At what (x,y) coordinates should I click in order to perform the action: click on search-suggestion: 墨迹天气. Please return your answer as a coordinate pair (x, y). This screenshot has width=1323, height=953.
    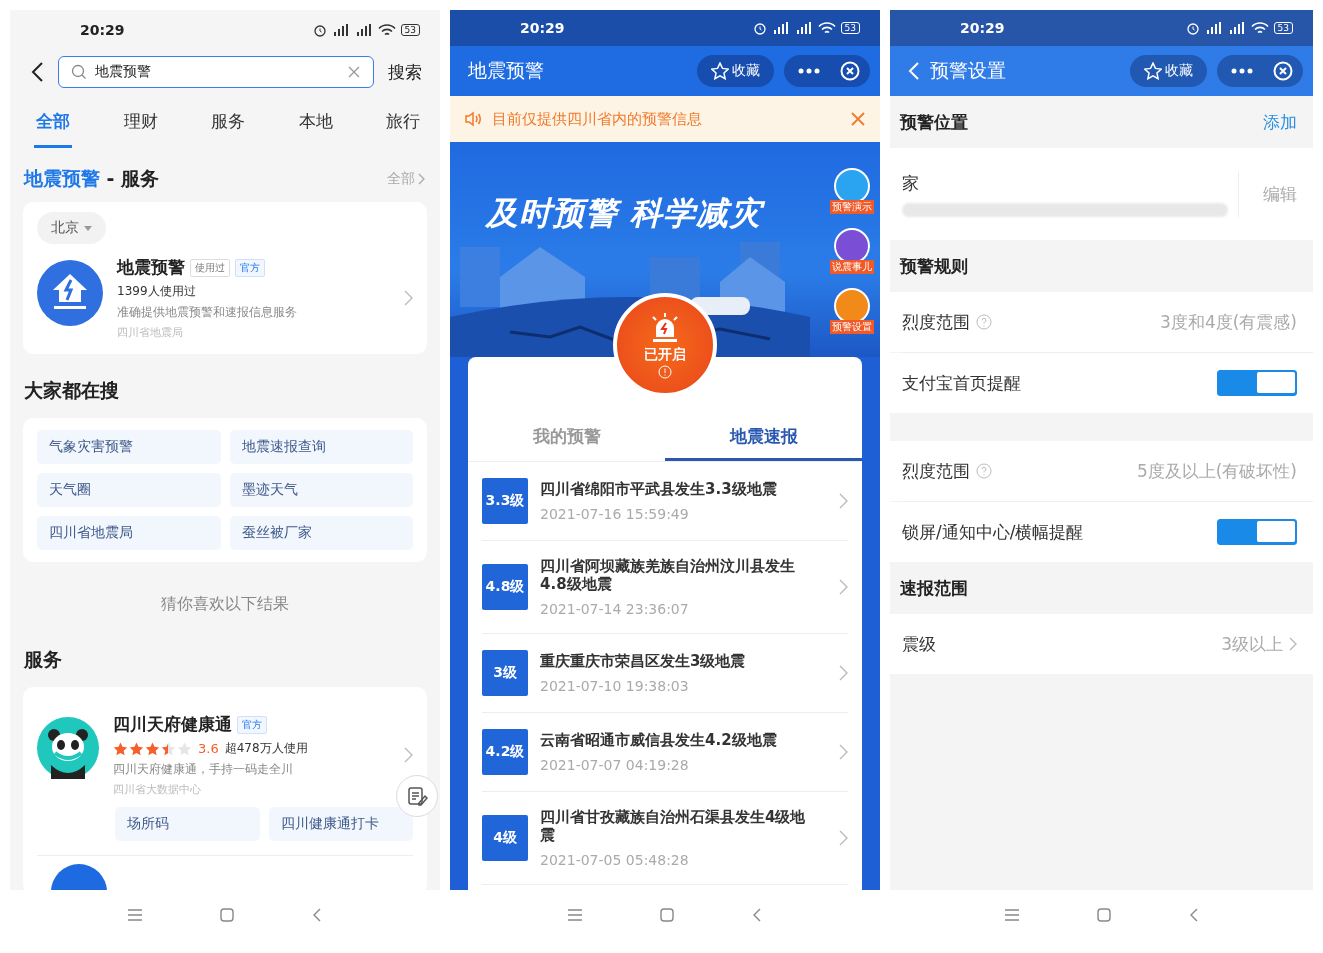
    Looking at the image, I should click on (321, 490).